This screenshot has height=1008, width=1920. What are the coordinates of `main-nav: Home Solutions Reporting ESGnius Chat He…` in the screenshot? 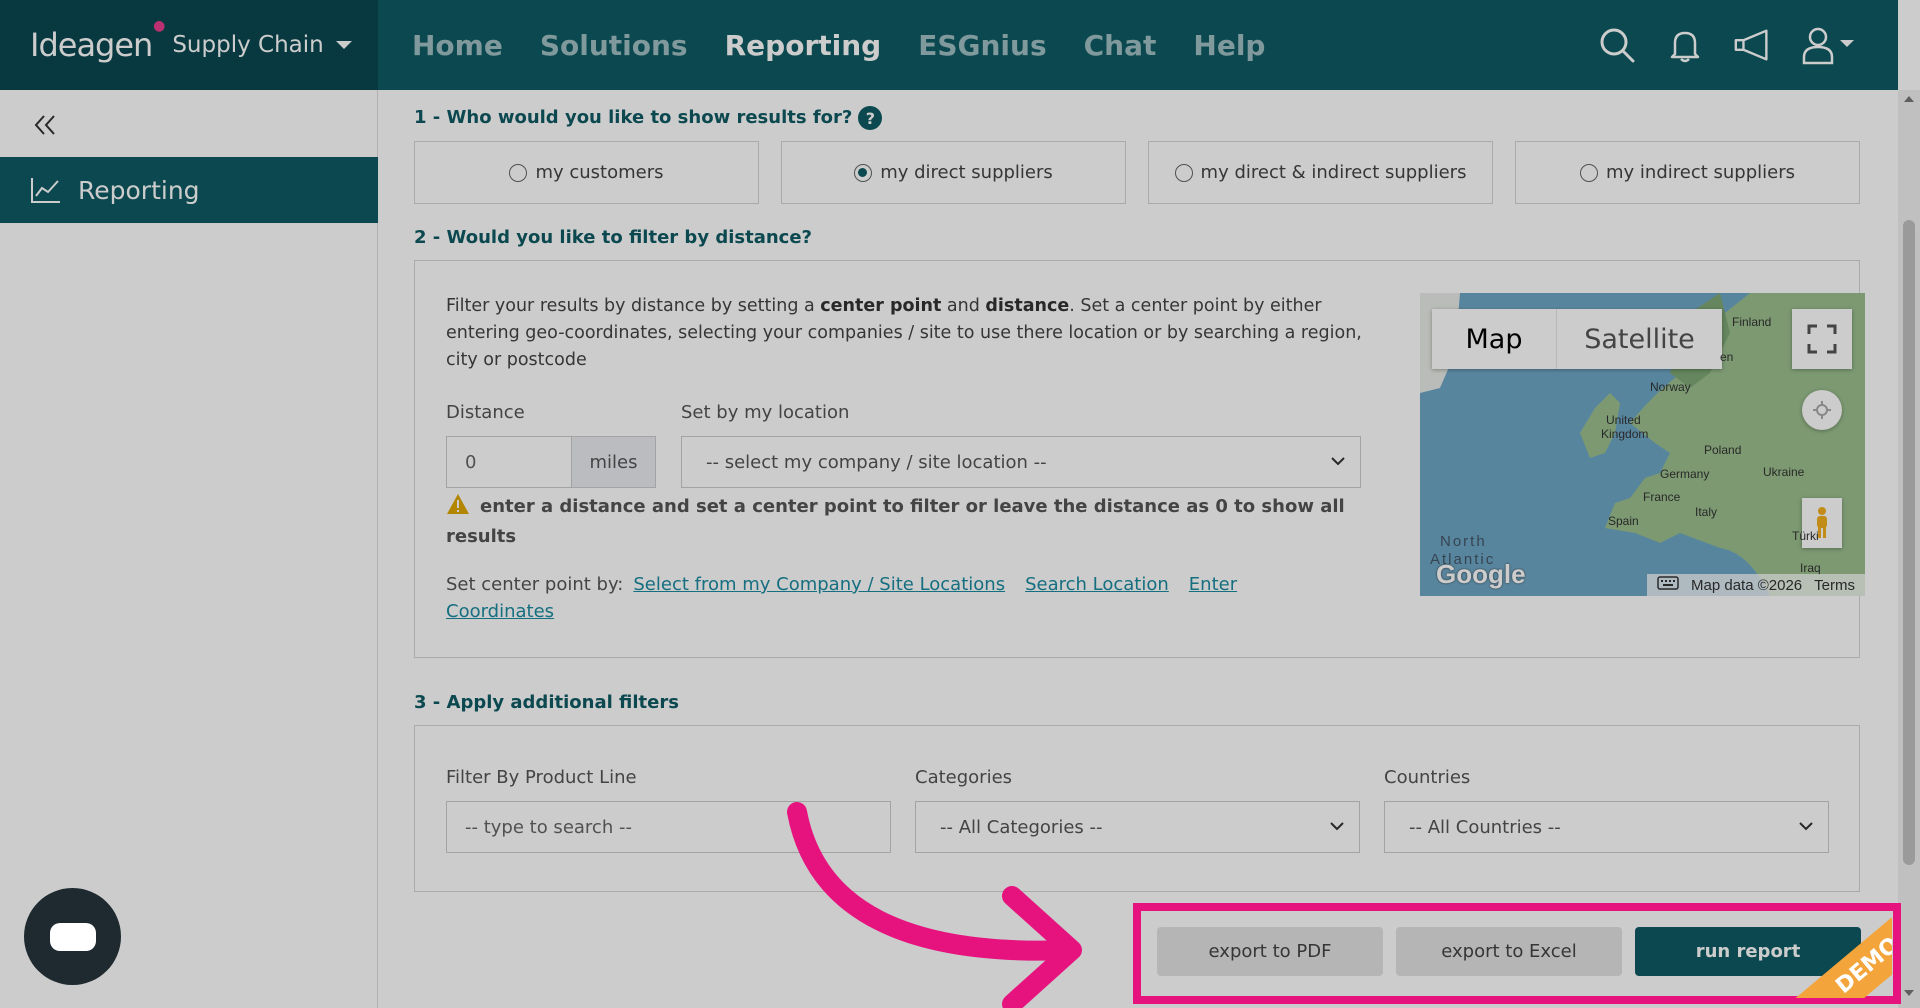 It's located at (838, 45).